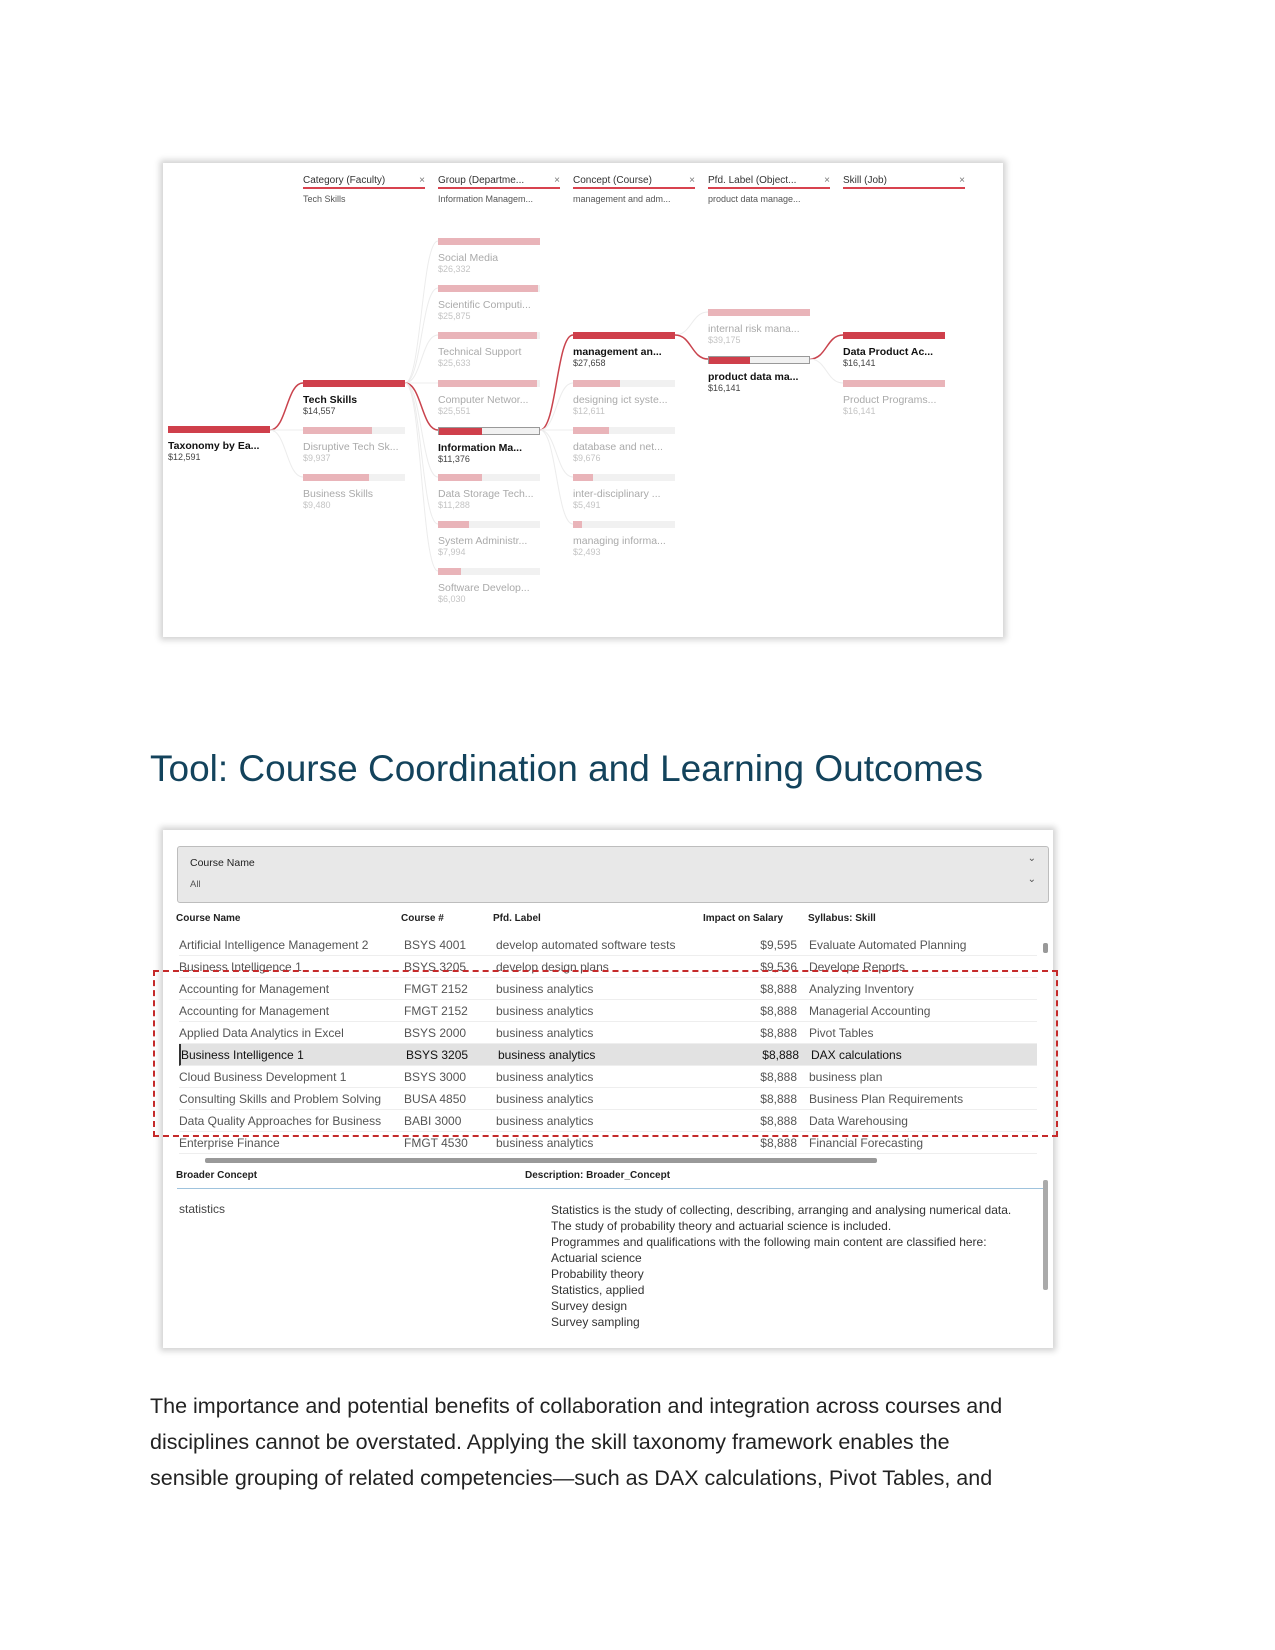 This screenshot has height=1650, width=1275. Describe the element at coordinates (454, 505) in the screenshot. I see `tree-node-value: $11,288` at that location.